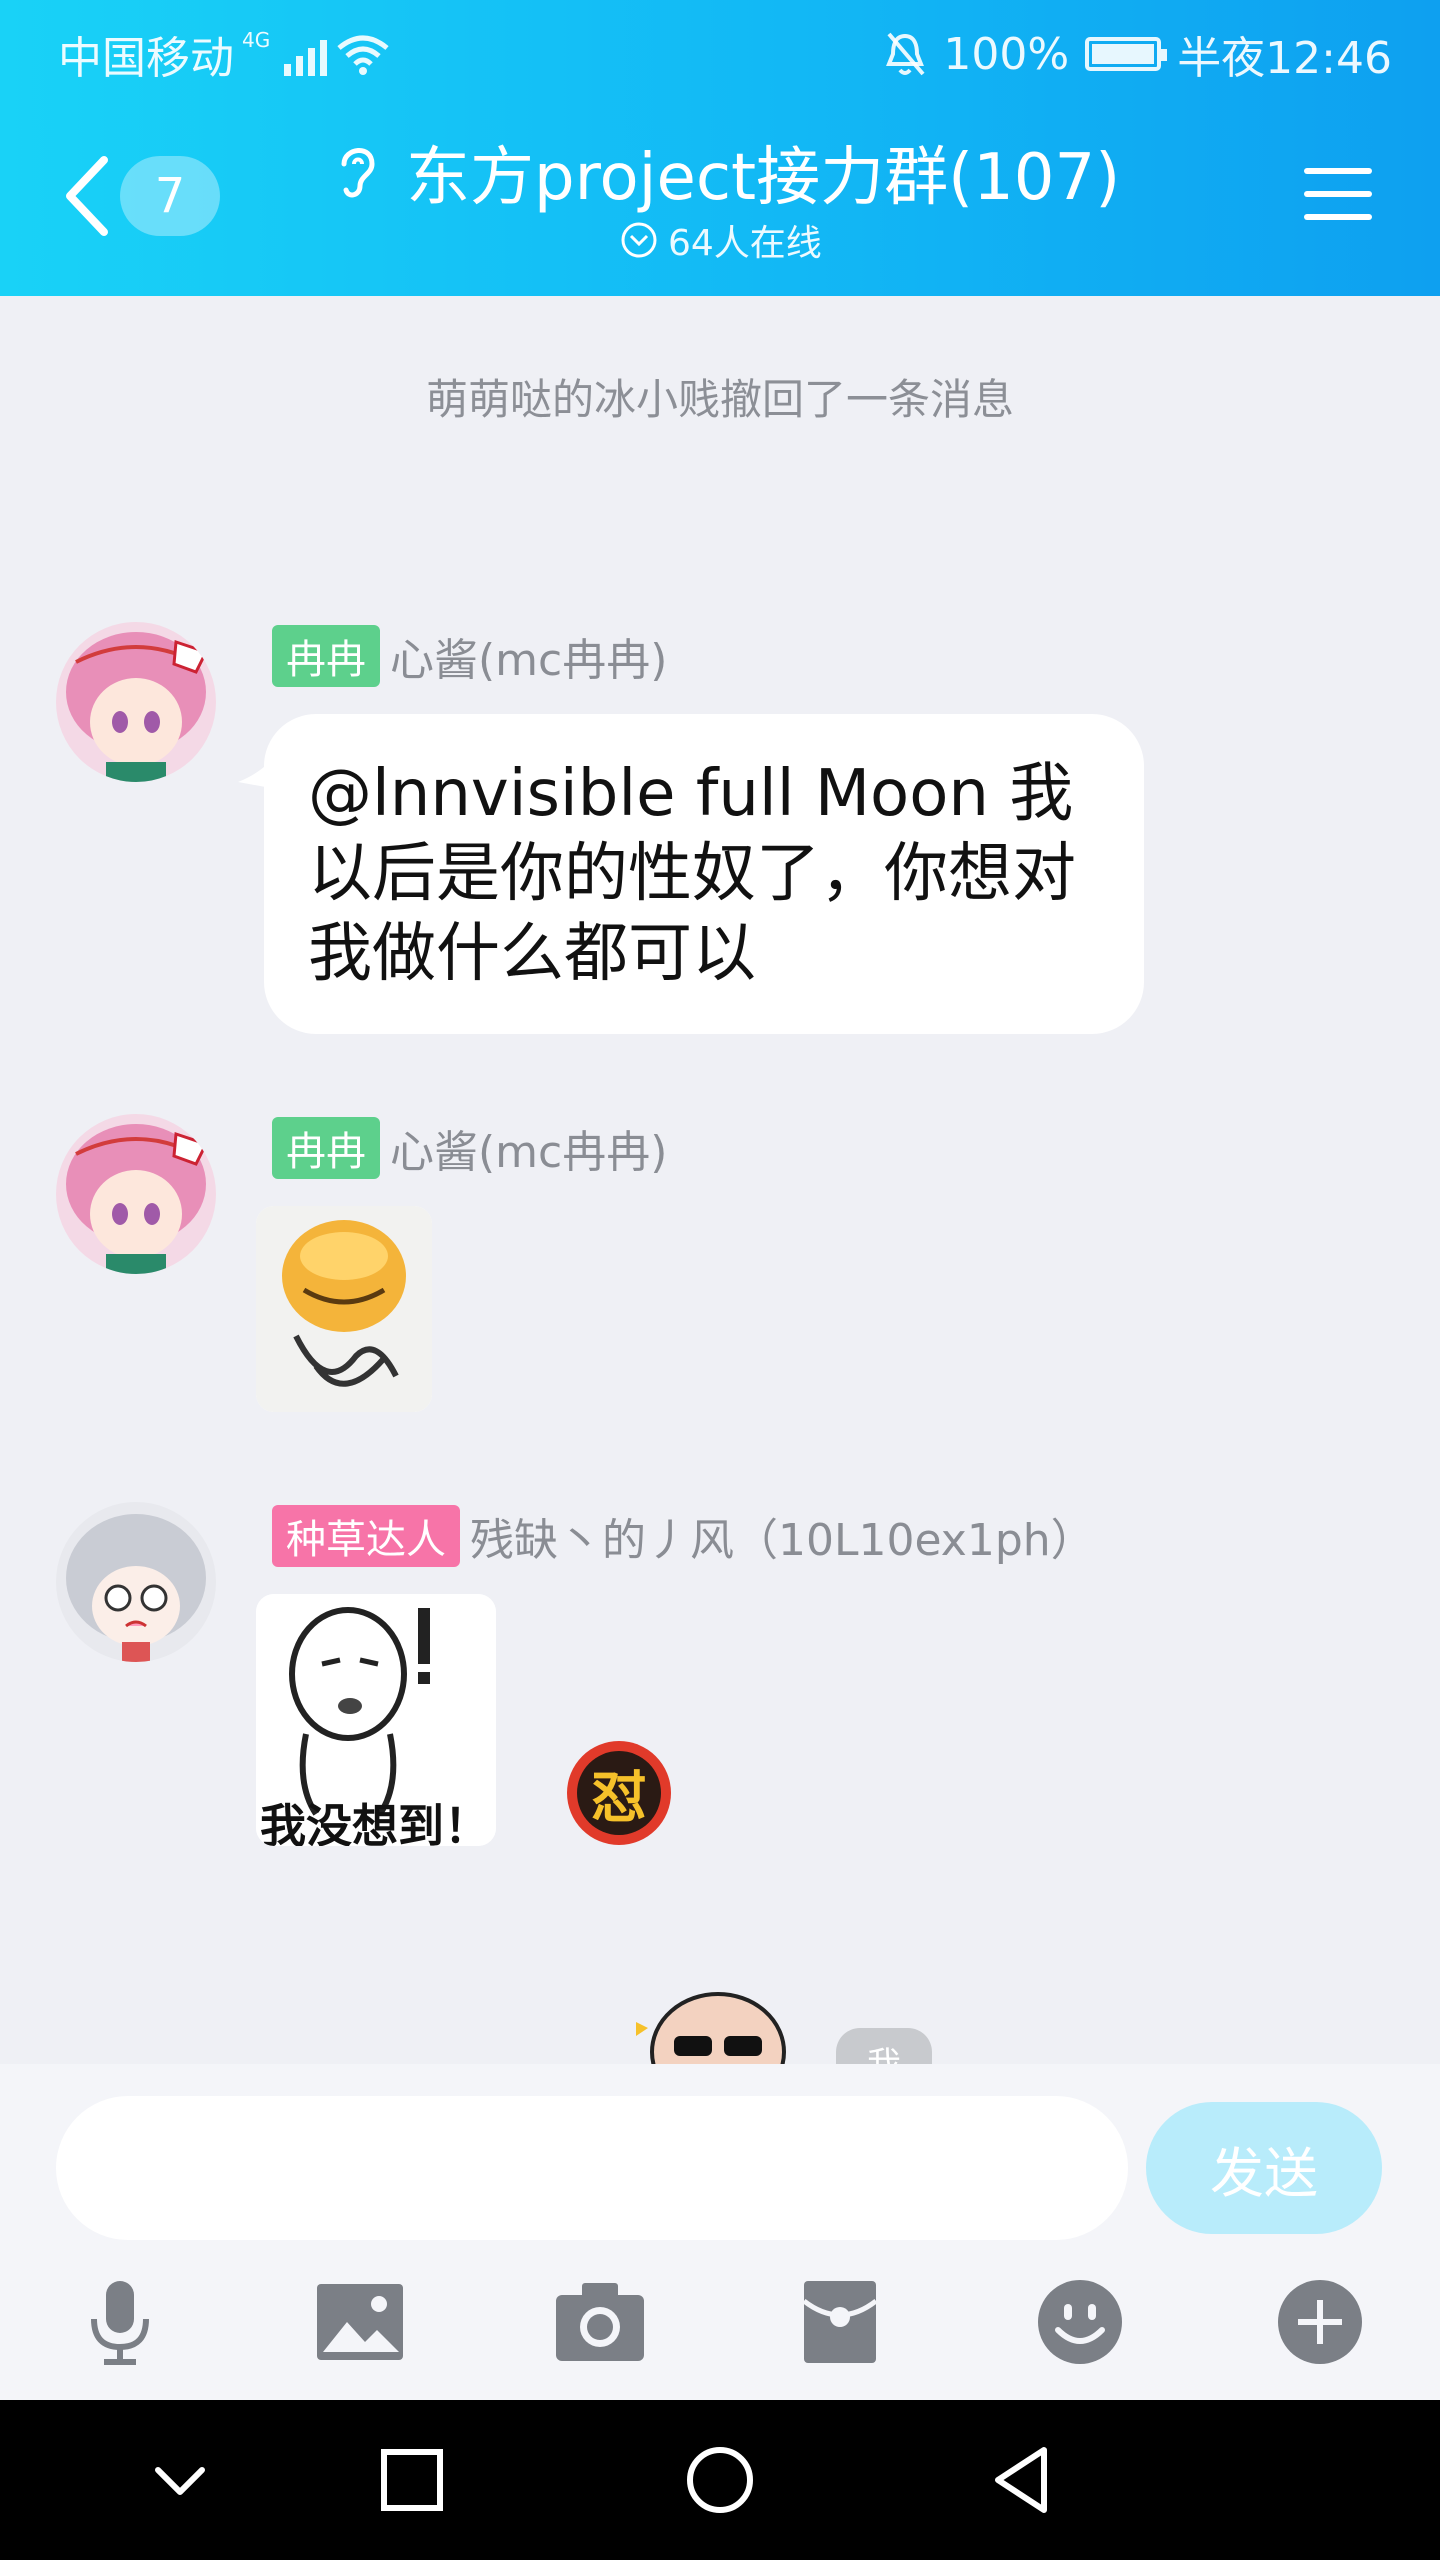 The width and height of the screenshot is (1440, 2560). What do you see at coordinates (884, 2046) in the screenshot?
I see `me-label: 我` at bounding box center [884, 2046].